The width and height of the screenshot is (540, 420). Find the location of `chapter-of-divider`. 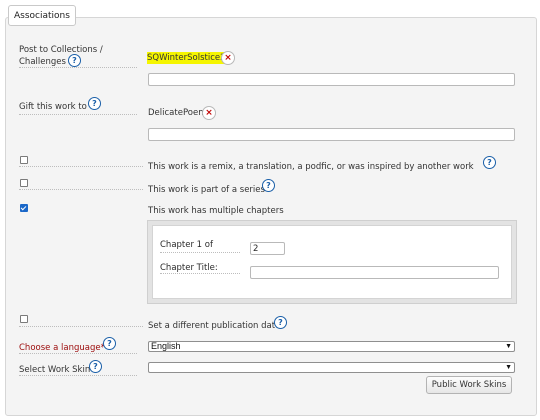

chapter-of-divider is located at coordinates (200, 252).